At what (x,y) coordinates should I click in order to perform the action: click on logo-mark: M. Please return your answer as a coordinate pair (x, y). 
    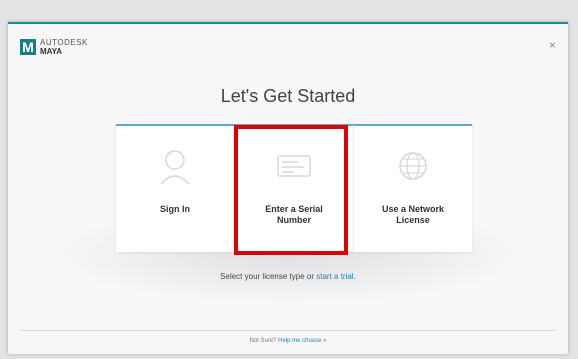
    Looking at the image, I should click on (28, 47).